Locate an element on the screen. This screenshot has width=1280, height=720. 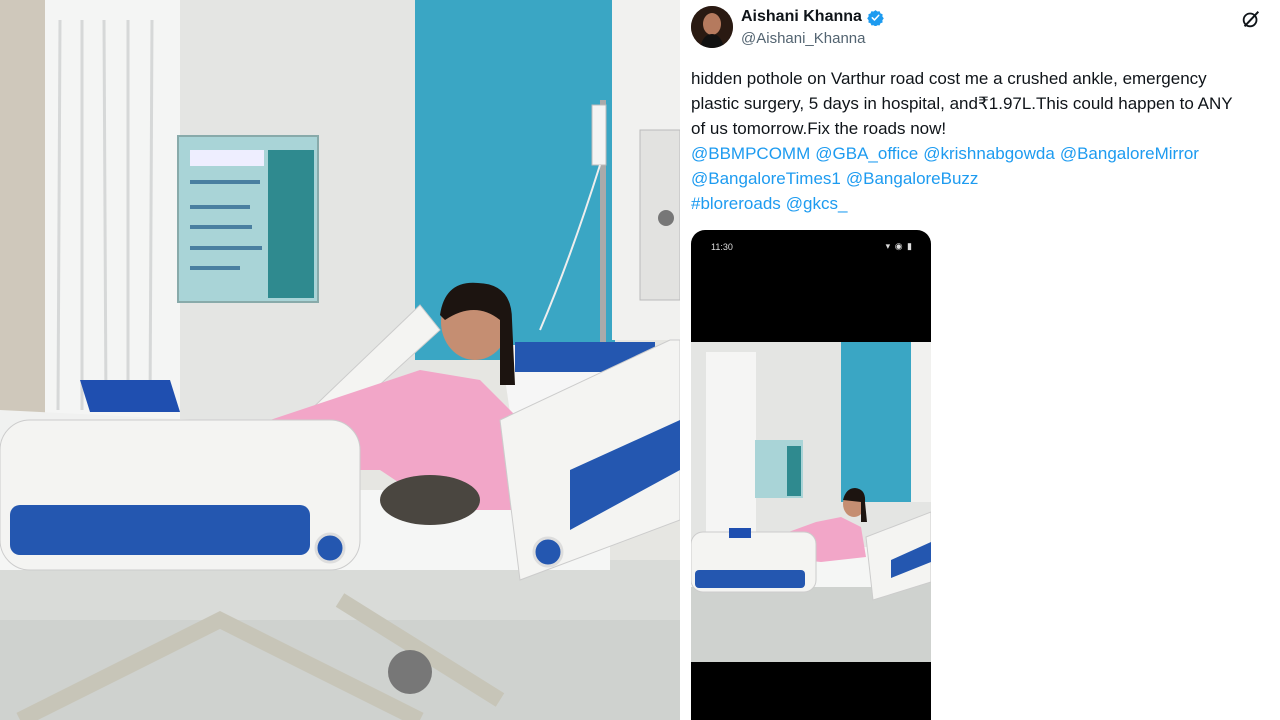
handle: @Aishani_Khanna is located at coordinates (803, 38).